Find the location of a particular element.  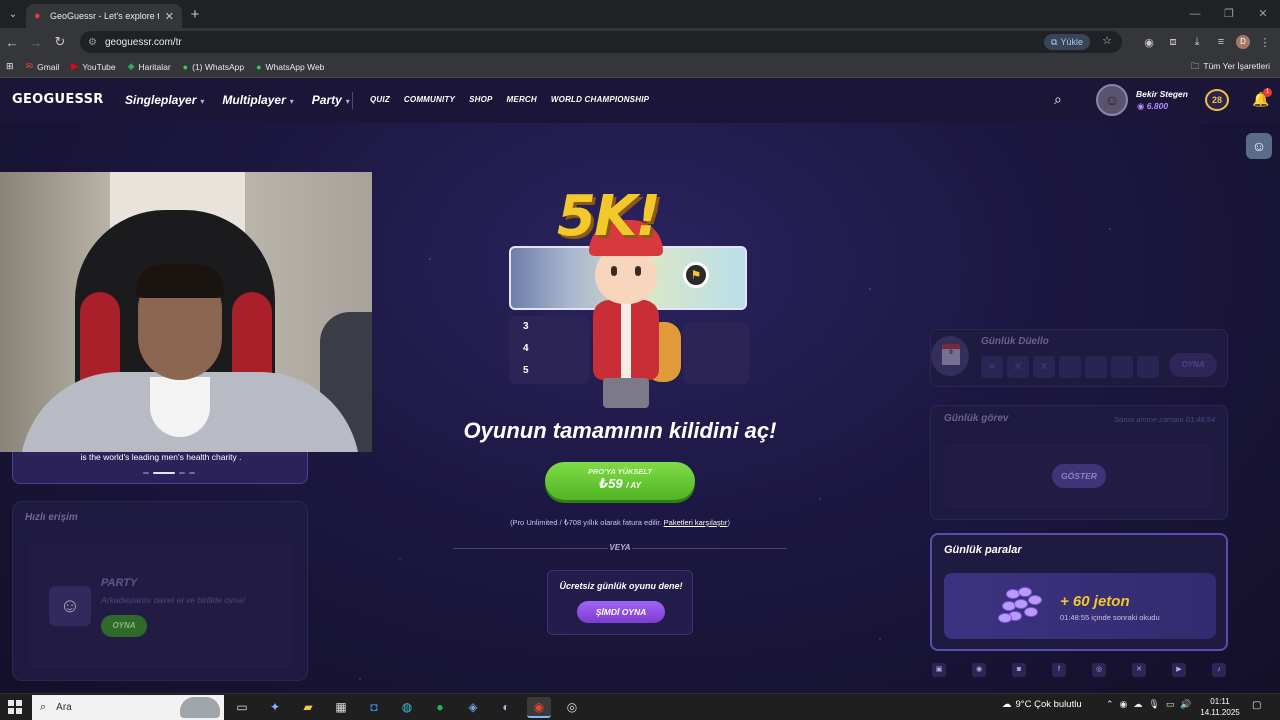

main-nav: Singleplayer ▾ Multiplayer ▾ Party ▾ is located at coordinates (237, 100).